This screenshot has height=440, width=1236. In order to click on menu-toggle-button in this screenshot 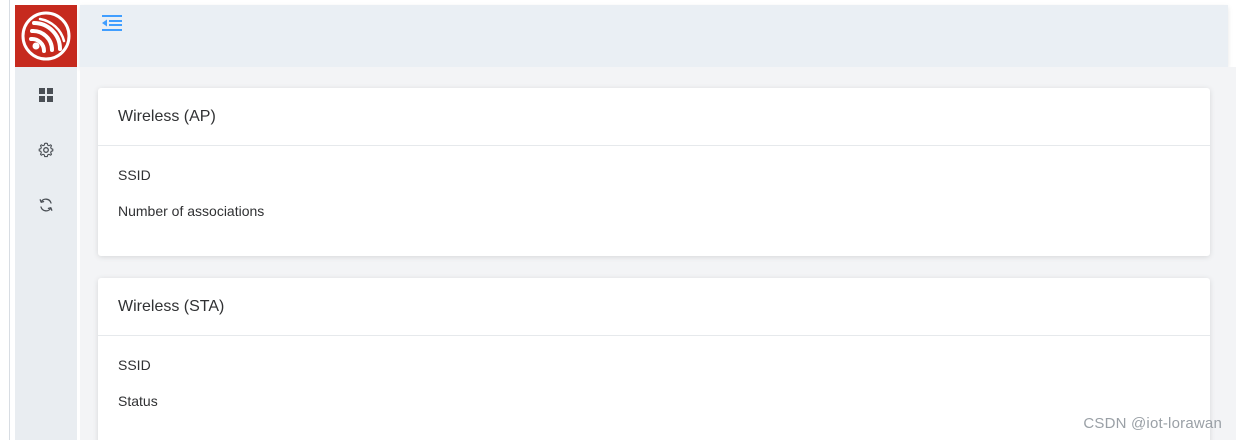, I will do `click(112, 23)`.